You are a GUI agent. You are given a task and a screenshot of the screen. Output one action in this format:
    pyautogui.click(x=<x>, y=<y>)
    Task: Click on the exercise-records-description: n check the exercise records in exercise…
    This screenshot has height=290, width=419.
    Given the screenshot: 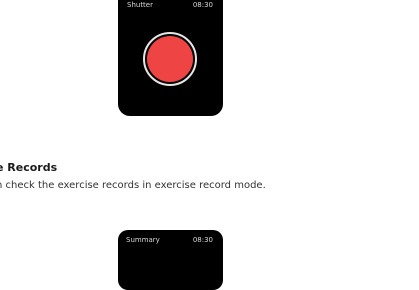 What is the action you would take?
    pyautogui.click(x=133, y=185)
    